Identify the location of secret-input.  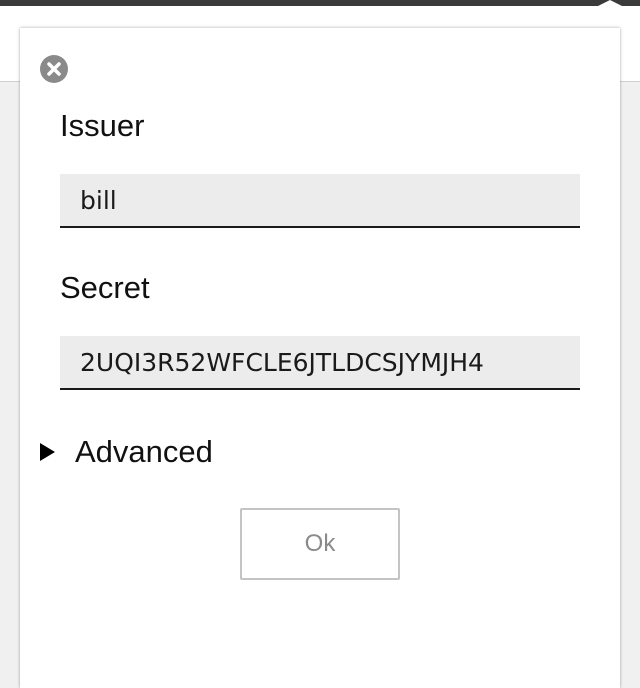
(320, 363).